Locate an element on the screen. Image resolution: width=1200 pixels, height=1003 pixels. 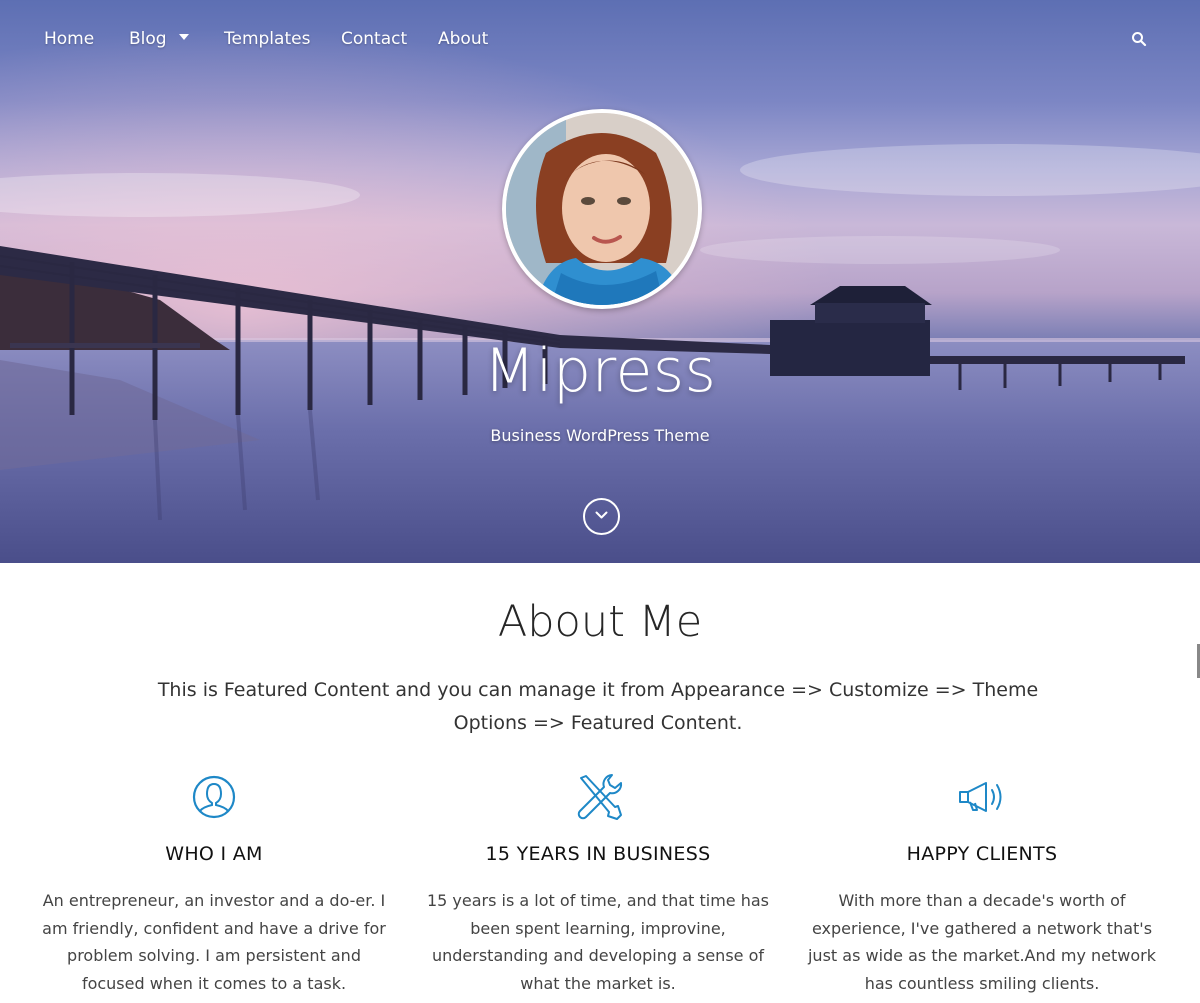
profile-photo is located at coordinates (602, 209).